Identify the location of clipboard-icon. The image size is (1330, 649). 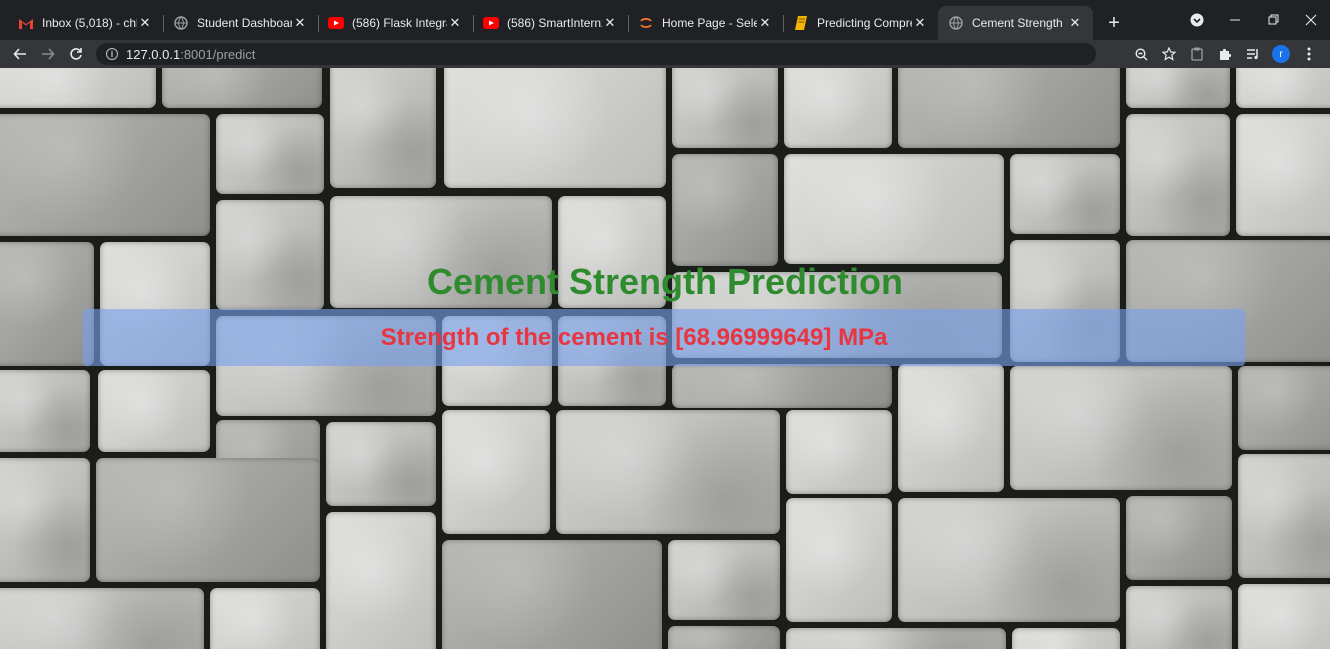
(1197, 54).